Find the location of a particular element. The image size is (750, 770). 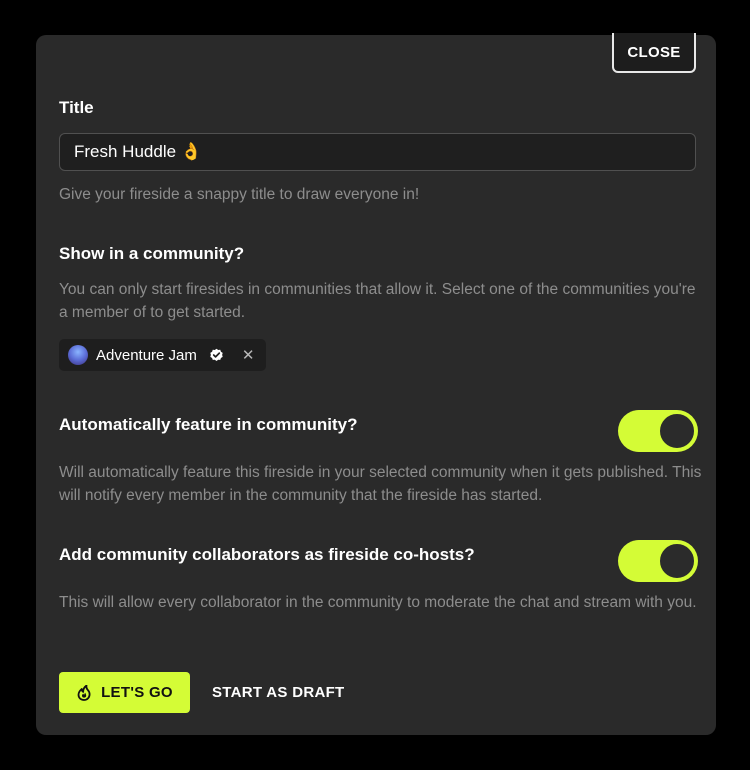

close-button: CLOSE is located at coordinates (654, 53).